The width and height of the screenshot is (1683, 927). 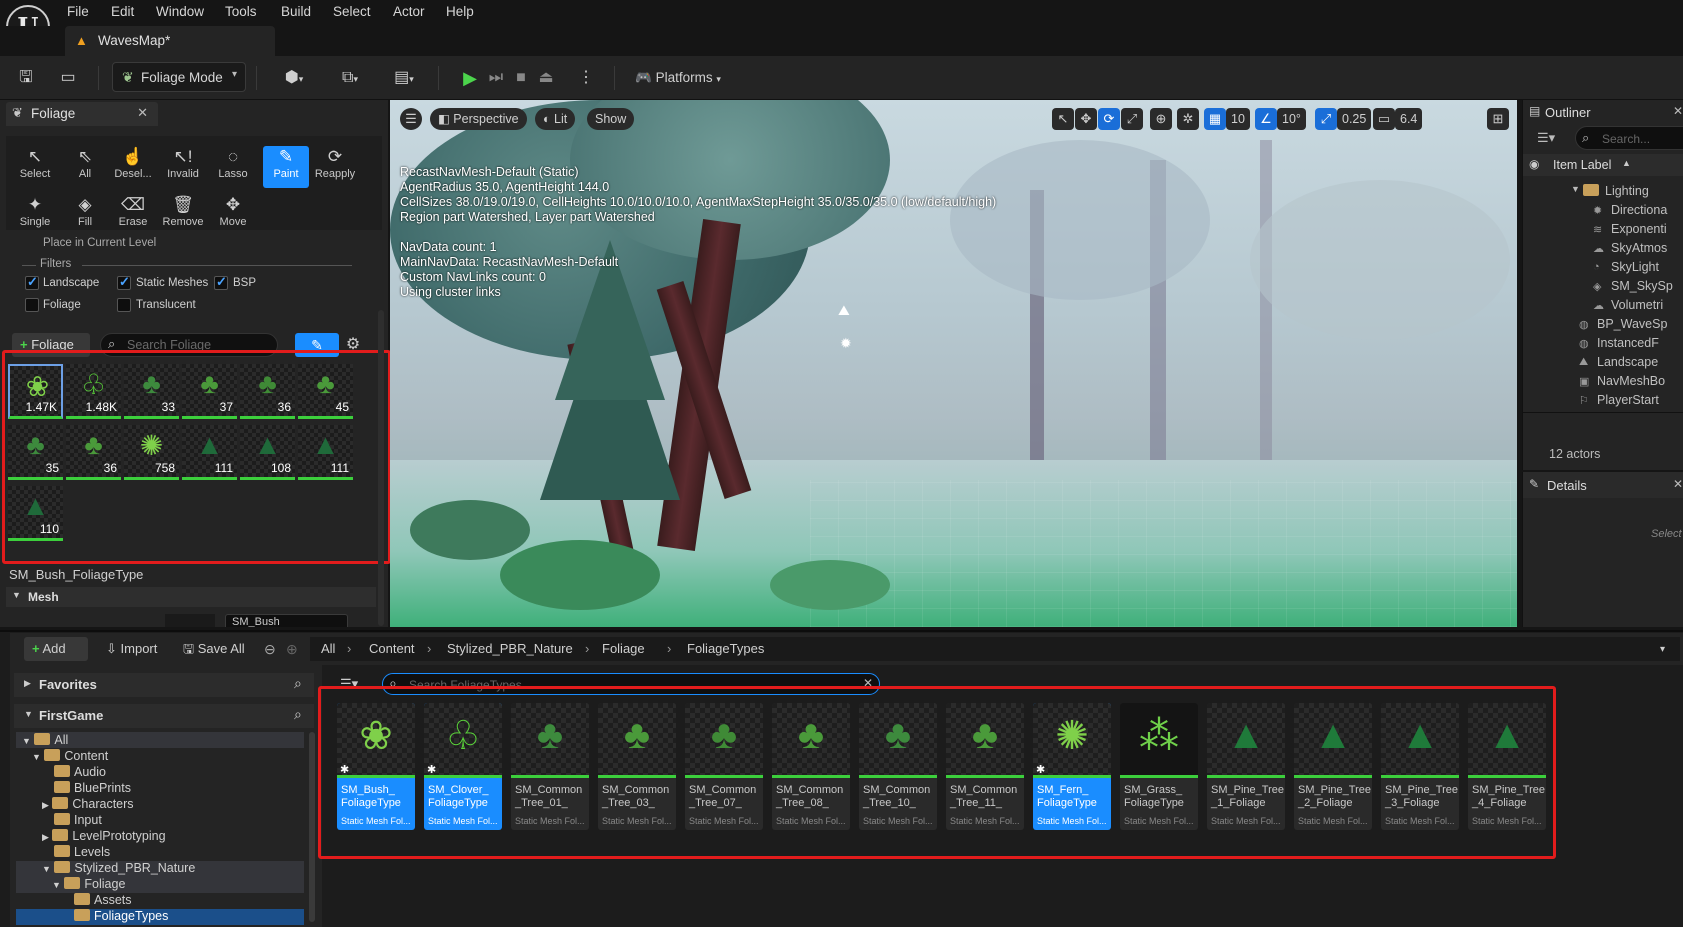 What do you see at coordinates (121, 917) in the screenshot?
I see `tree-folder-selected: FoliageTypes` at bounding box center [121, 917].